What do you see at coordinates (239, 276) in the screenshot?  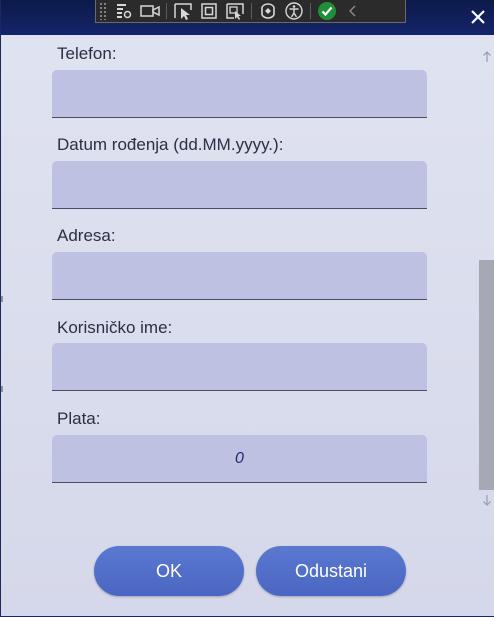 I see `address-field` at bounding box center [239, 276].